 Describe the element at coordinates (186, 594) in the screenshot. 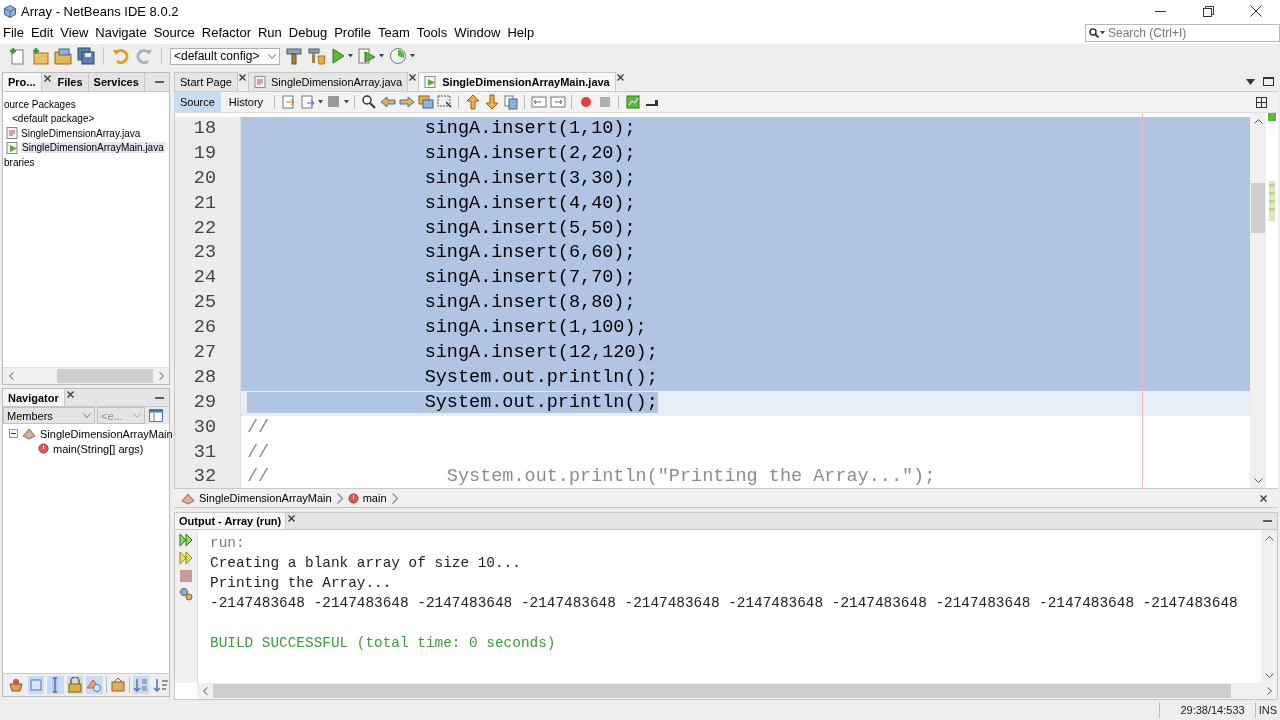

I see `settings-button` at that location.